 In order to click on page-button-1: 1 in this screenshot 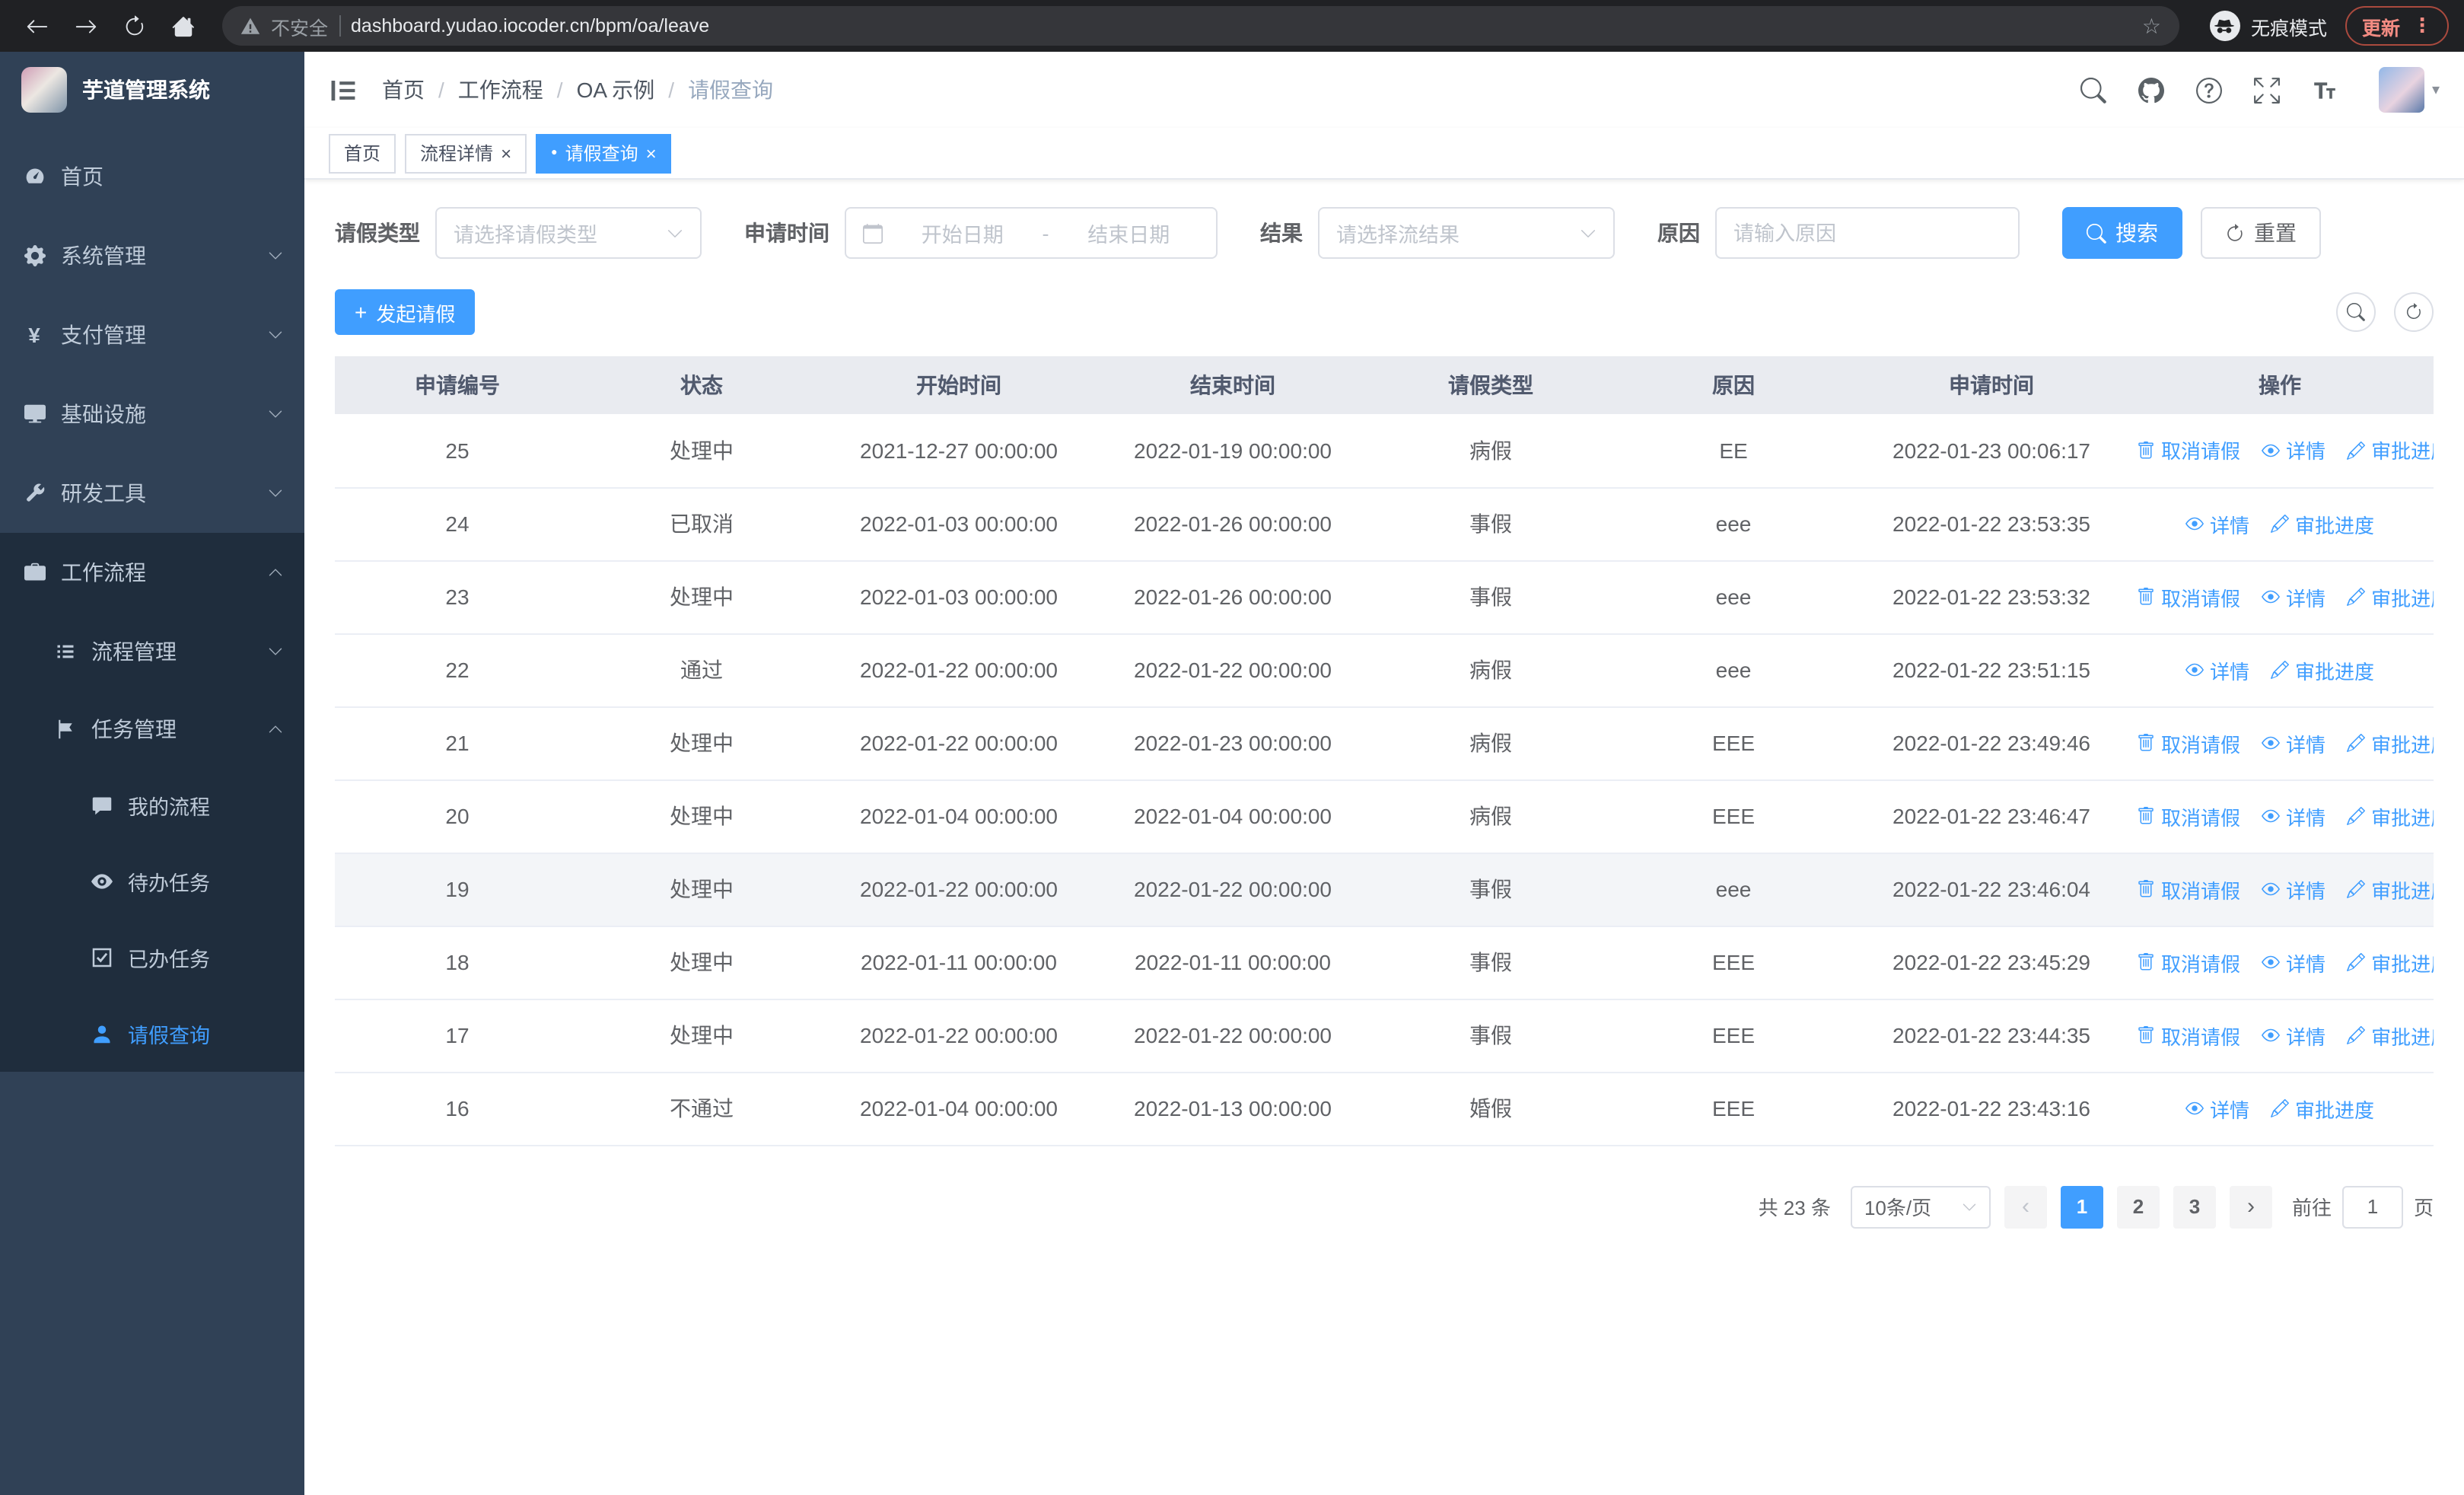, I will do `click(2081, 1207)`.